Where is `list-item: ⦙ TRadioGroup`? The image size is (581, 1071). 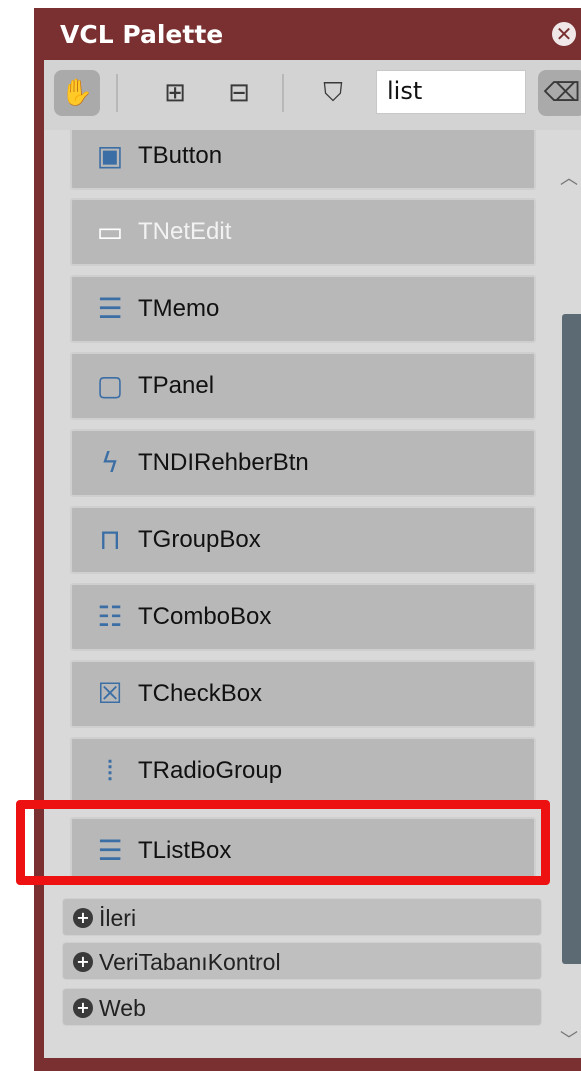
list-item: ⦙ TRadioGroup is located at coordinates (303, 771).